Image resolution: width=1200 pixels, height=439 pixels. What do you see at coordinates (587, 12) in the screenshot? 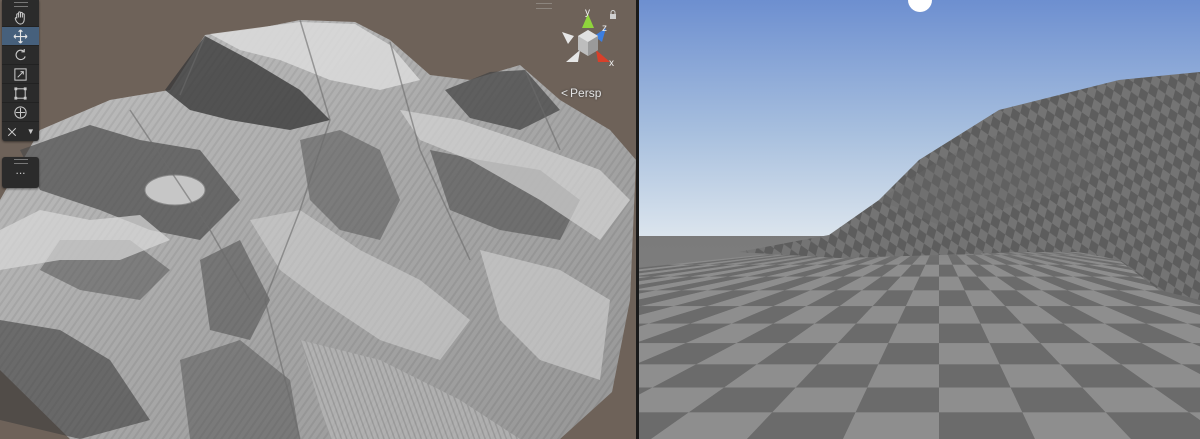
I see `y-axis-label: y` at bounding box center [587, 12].